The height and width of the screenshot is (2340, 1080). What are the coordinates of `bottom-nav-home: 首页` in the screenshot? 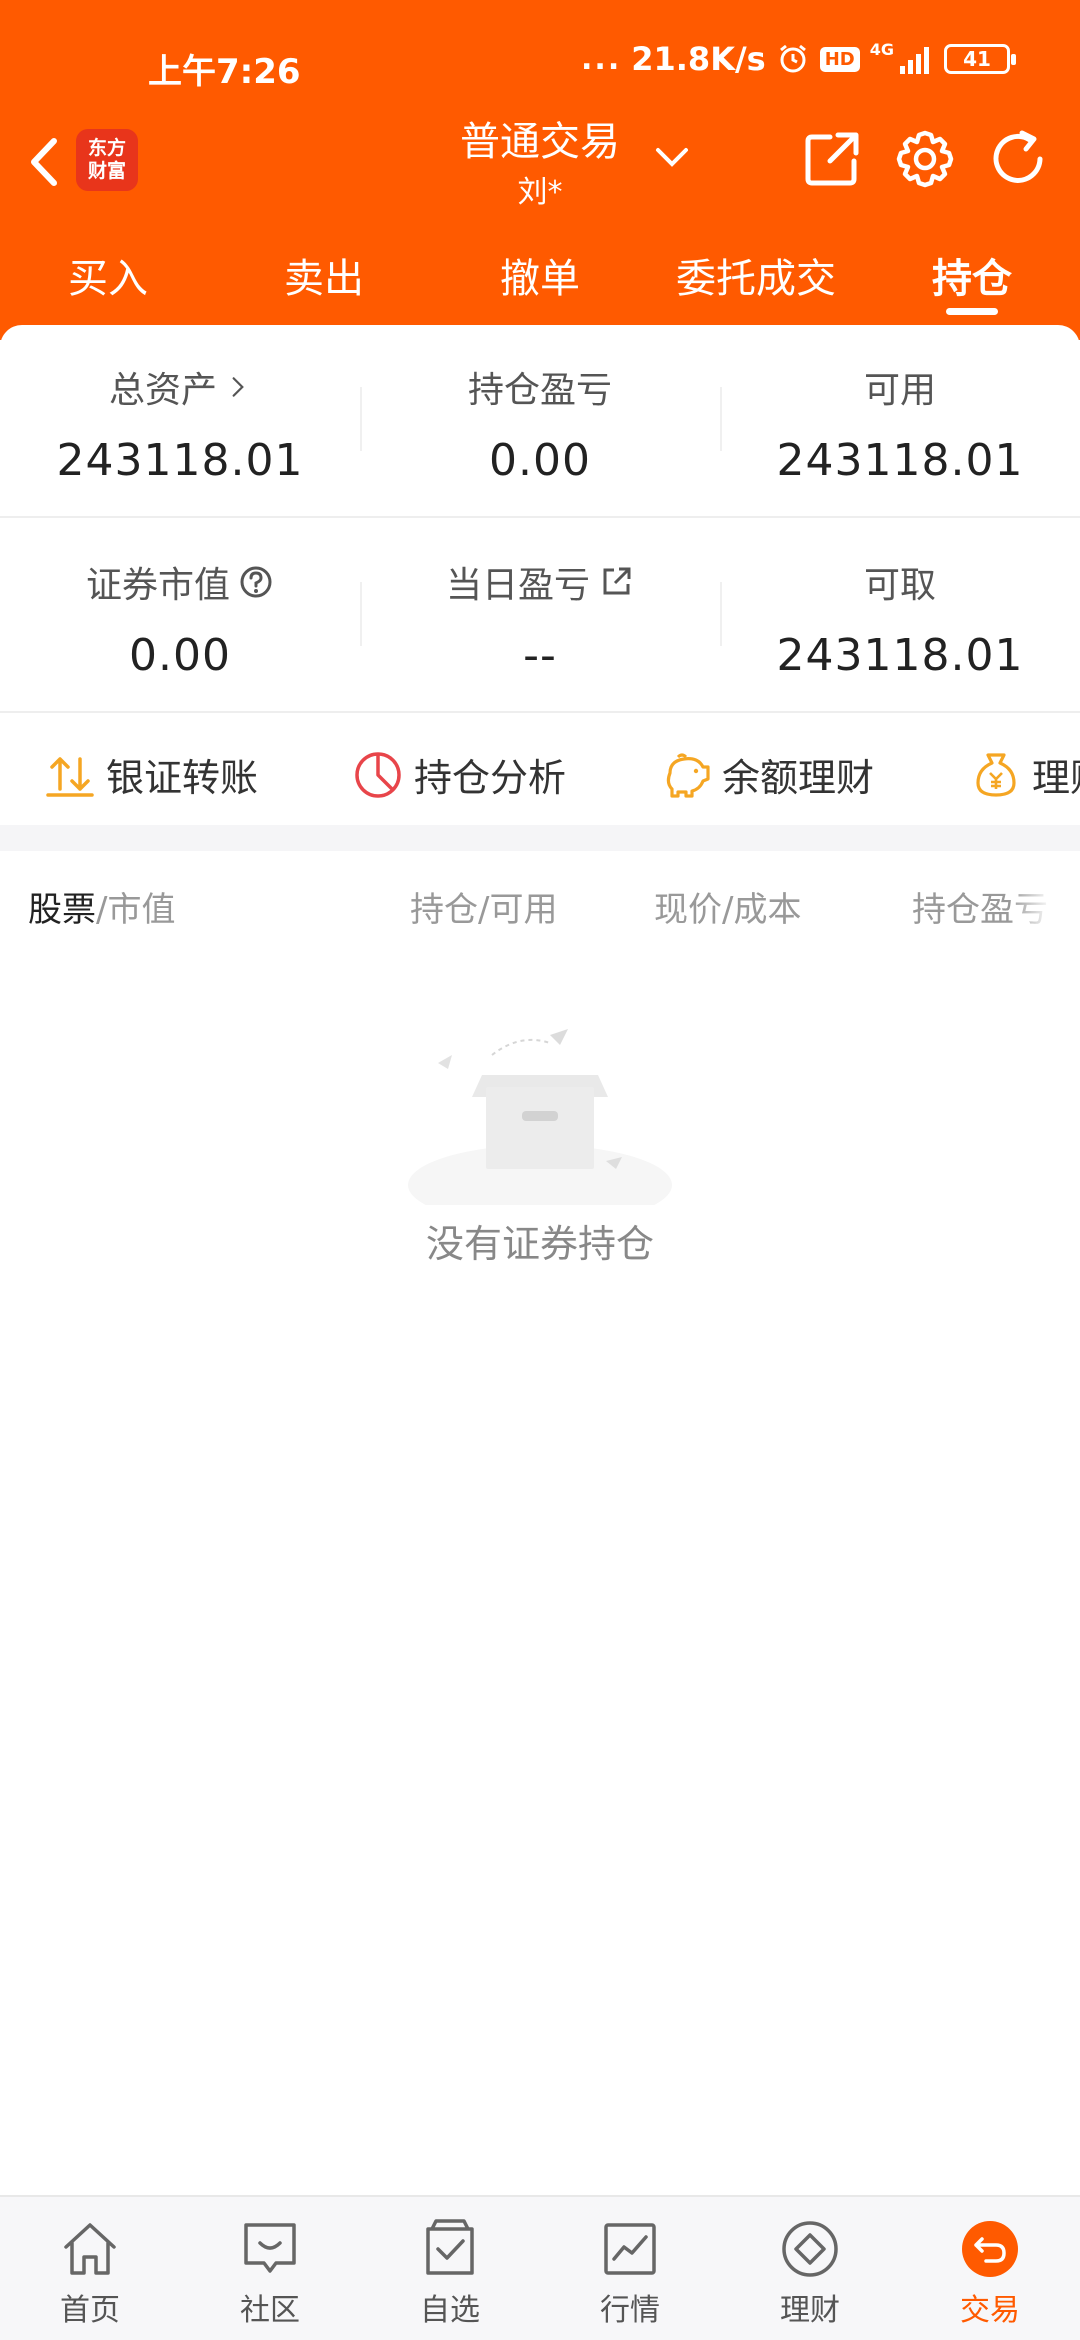 It's located at (90, 2268).